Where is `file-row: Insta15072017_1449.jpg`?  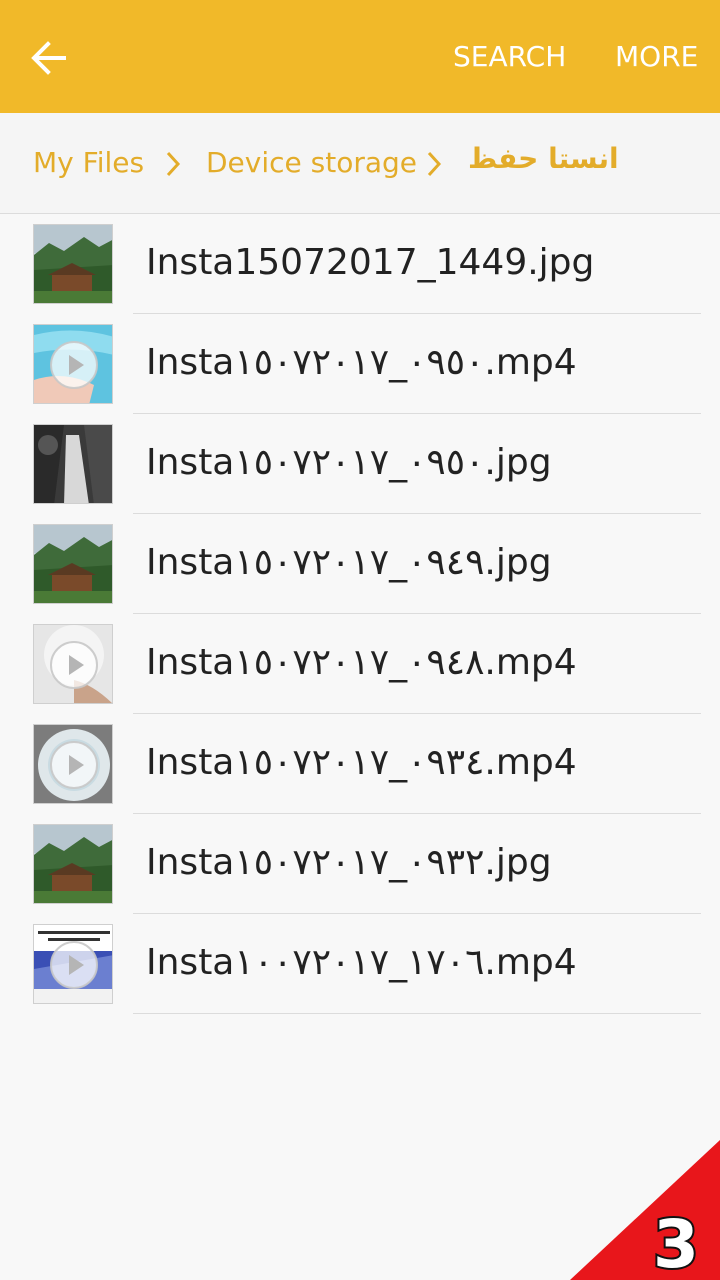
file-row: Insta15072017_1449.jpg is located at coordinates (360, 264).